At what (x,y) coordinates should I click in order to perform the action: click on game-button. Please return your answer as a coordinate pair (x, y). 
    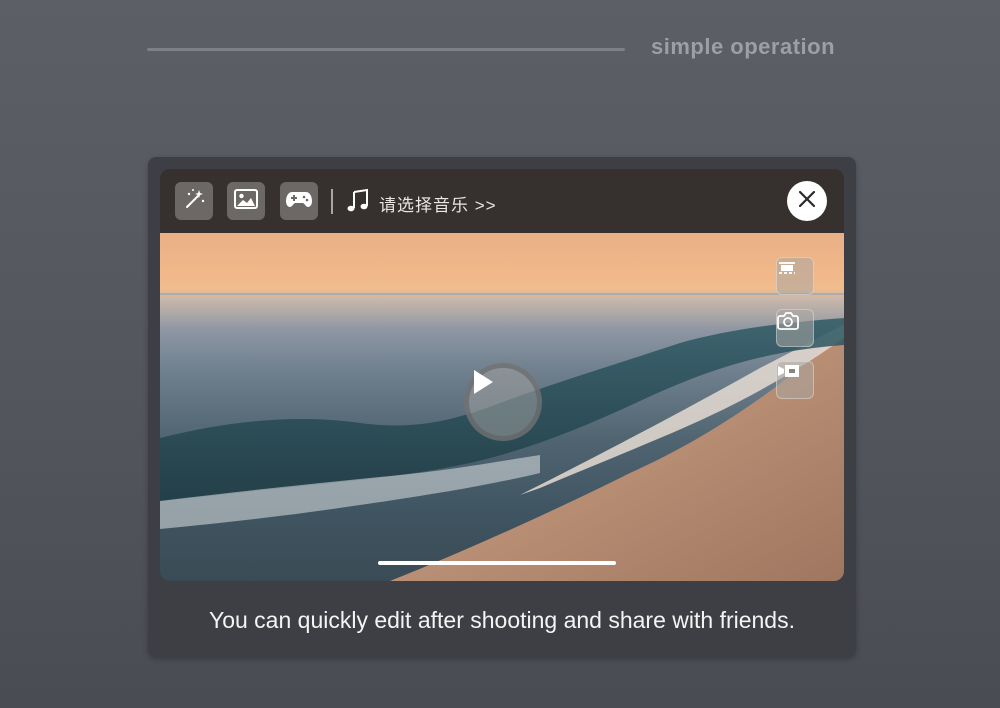
    Looking at the image, I should click on (299, 201).